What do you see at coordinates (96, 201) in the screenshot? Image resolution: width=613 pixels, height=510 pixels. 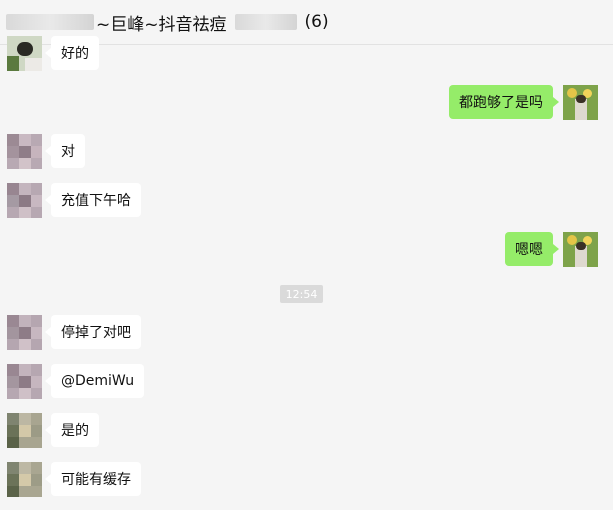 I see `message-text: 充值下午哈` at bounding box center [96, 201].